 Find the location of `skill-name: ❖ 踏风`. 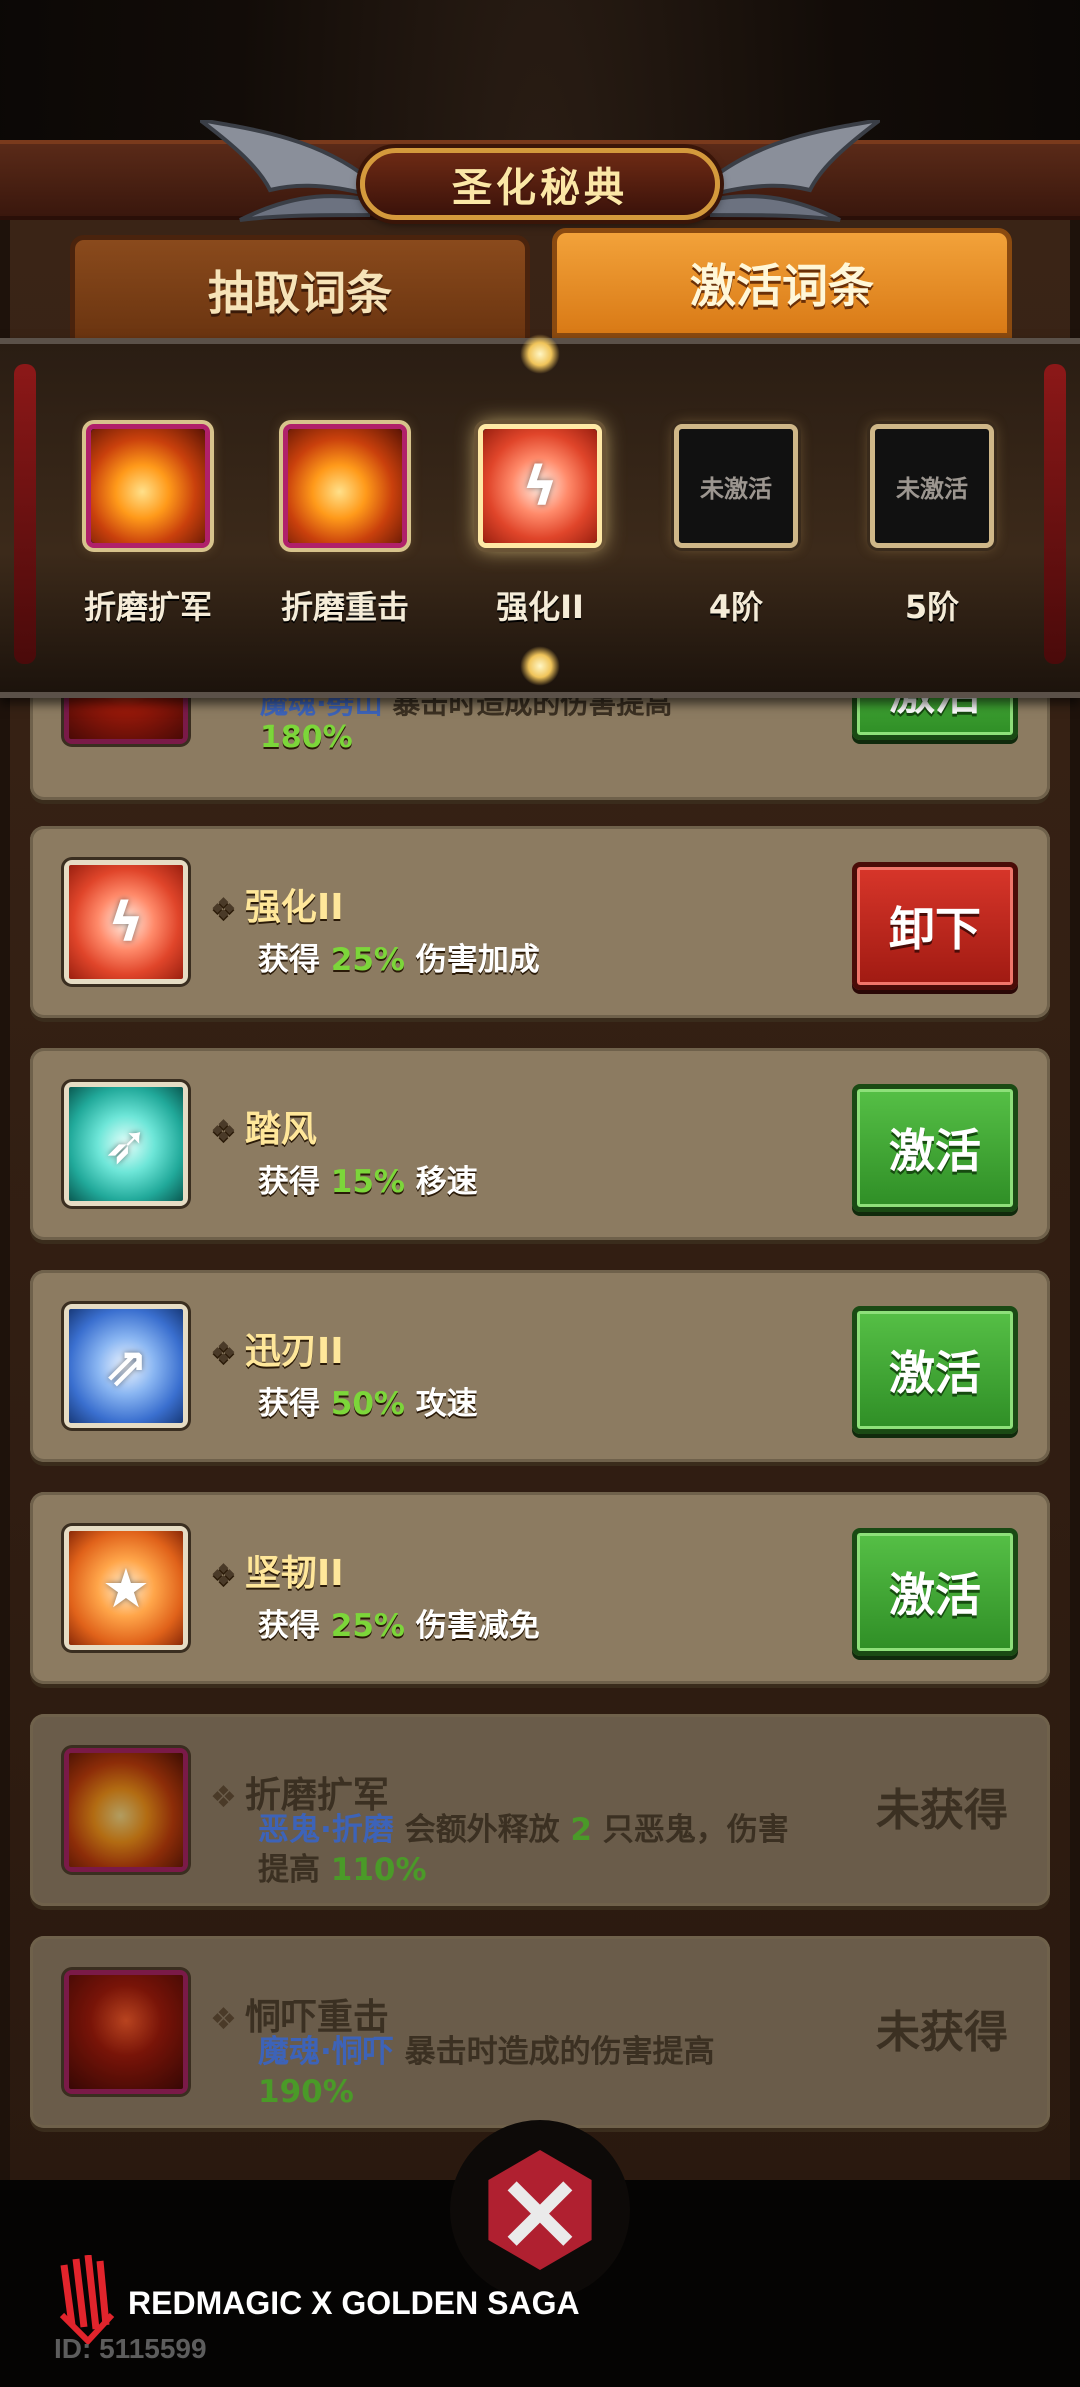

skill-name: ❖ 踏风 is located at coordinates (263, 1129).